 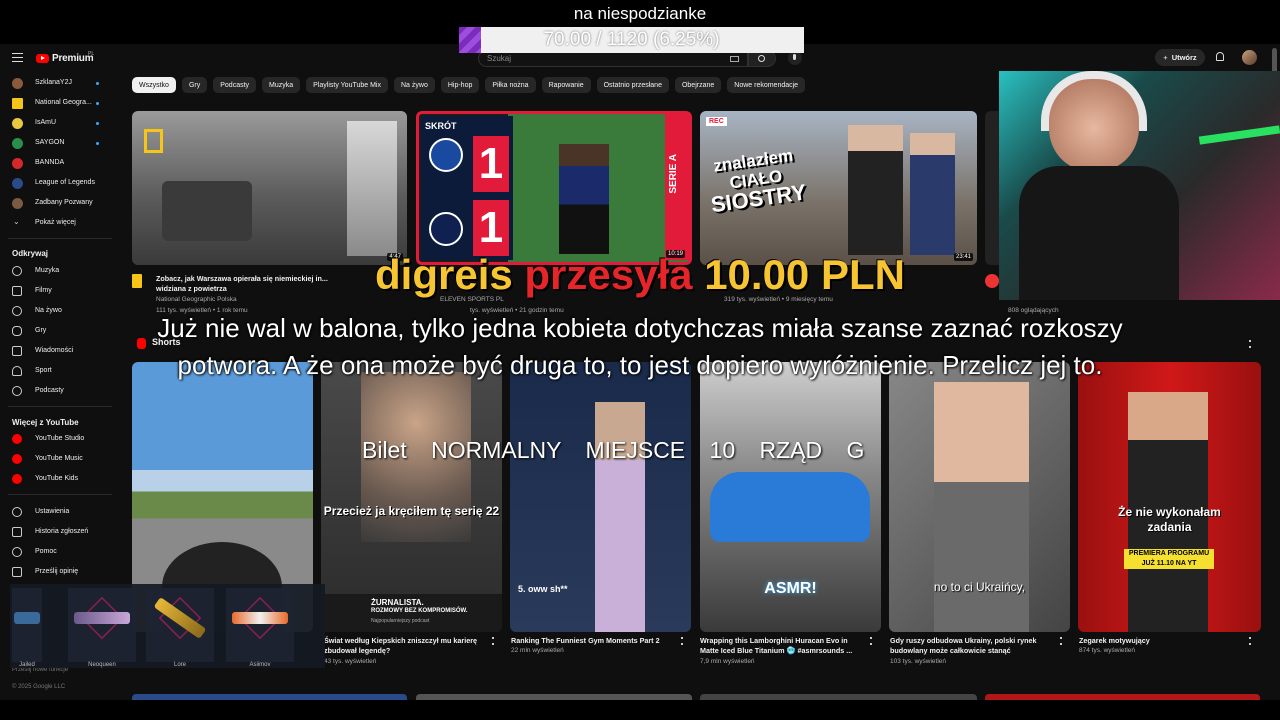 What do you see at coordinates (409, 650) in the screenshot?
I see `short-title: zbudował legendę?` at bounding box center [409, 650].